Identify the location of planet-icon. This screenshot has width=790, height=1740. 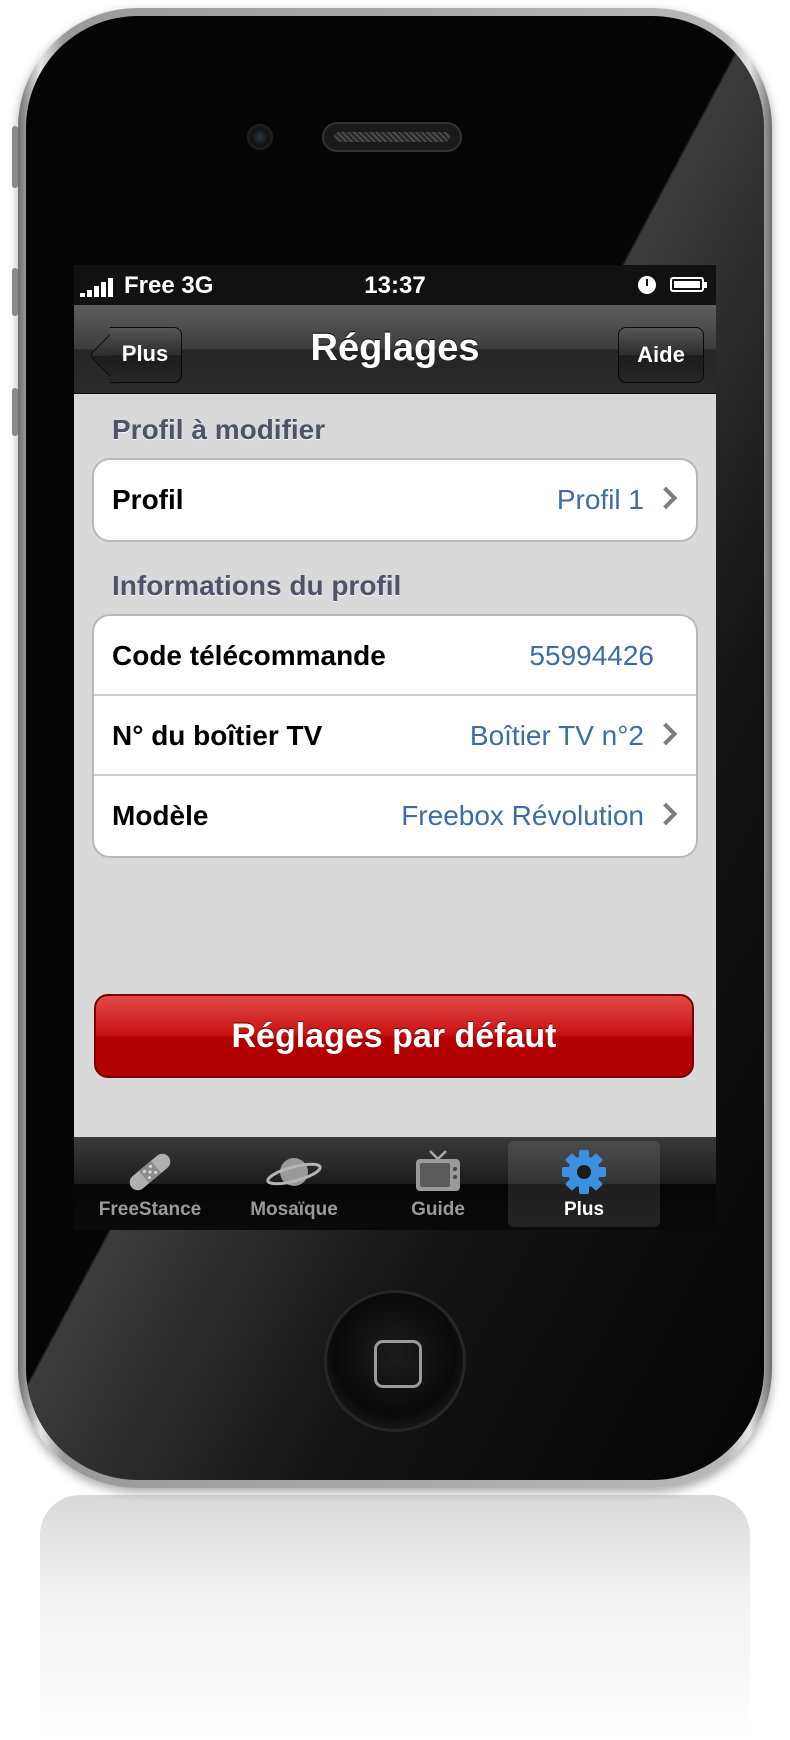
(294, 1172).